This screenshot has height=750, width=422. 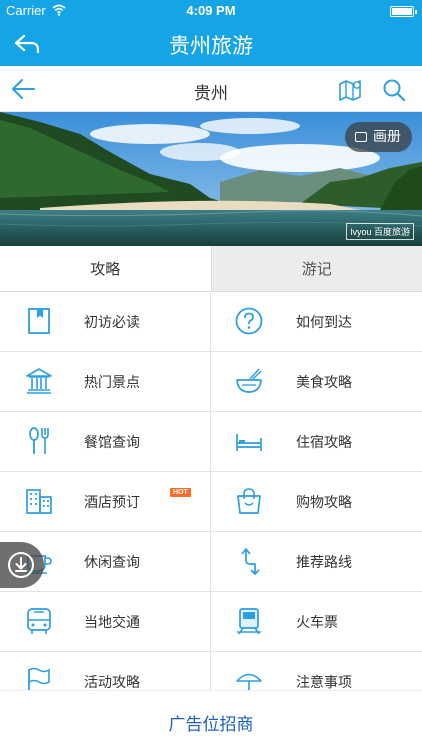 I want to click on clock: 4:09 PM, so click(x=211, y=10).